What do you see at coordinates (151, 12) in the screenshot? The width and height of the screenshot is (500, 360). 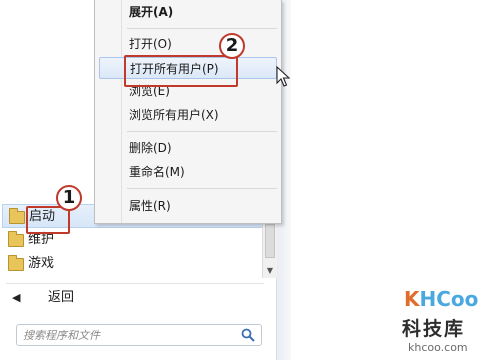 I see `menu-item-expand: 展开(A)` at bounding box center [151, 12].